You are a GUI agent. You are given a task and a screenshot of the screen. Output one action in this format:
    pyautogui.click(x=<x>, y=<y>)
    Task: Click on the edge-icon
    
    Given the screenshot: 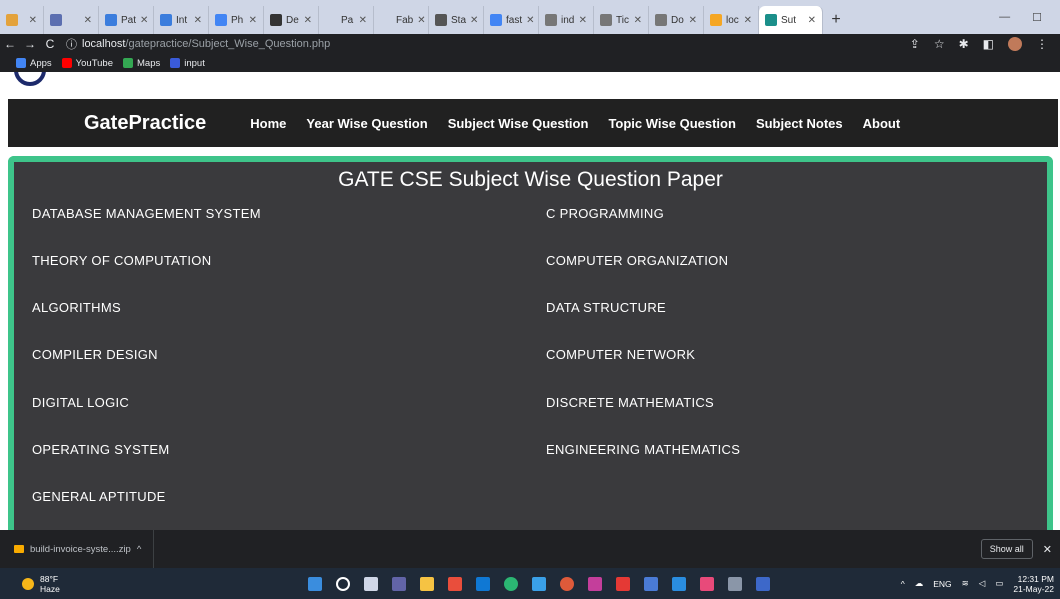 What is the action you would take?
    pyautogui.click(x=511, y=583)
    